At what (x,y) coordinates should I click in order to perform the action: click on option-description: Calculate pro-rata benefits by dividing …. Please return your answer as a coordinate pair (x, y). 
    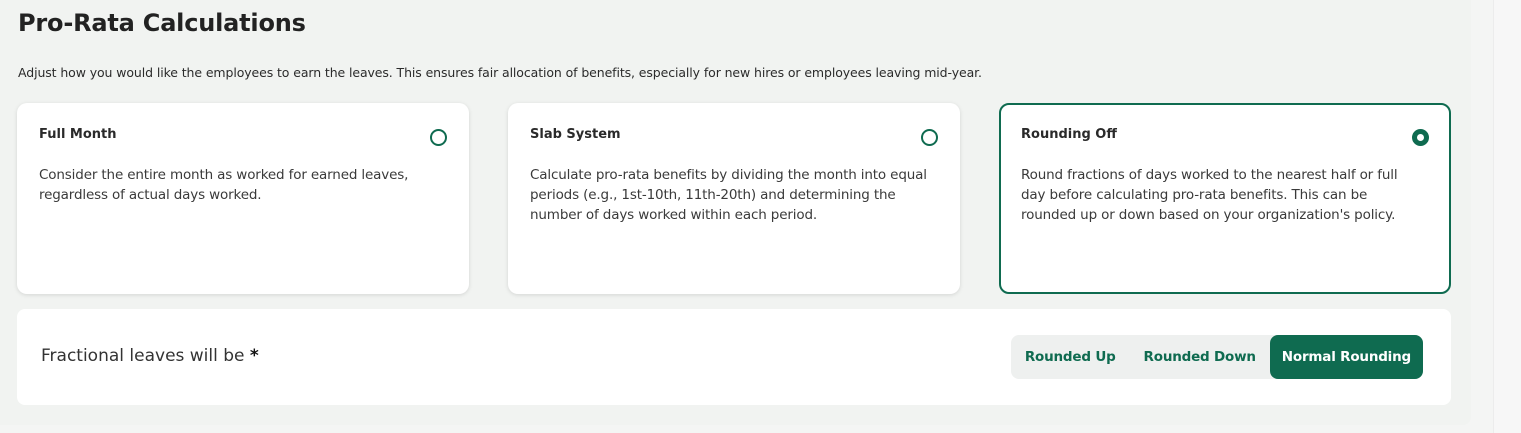
    Looking at the image, I should click on (728, 195).